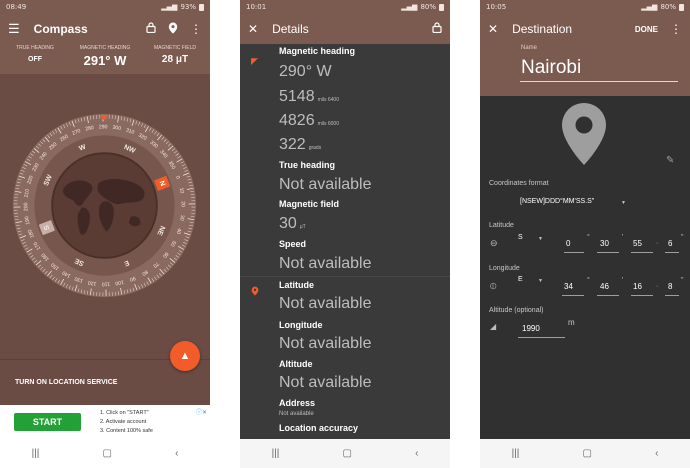  Describe the element at coordinates (296, 285) in the screenshot. I see `latitude-label: Latitude` at that location.